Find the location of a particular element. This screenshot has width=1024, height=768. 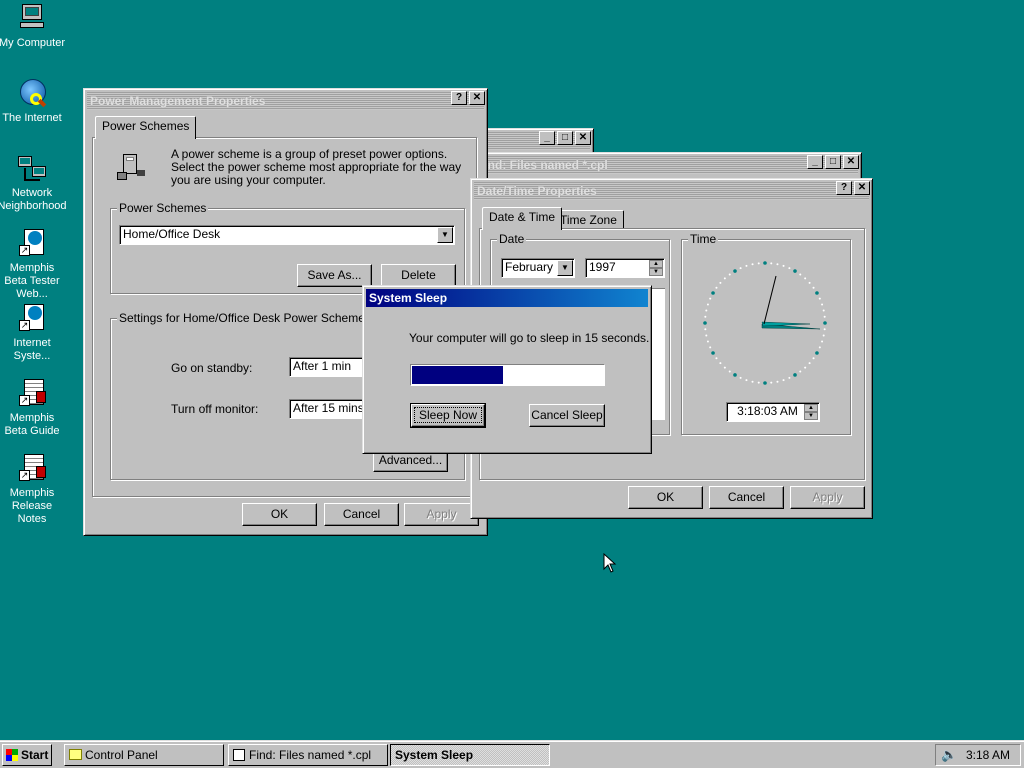

year-spinner: 1997 ▲ ▼ is located at coordinates (625, 268).